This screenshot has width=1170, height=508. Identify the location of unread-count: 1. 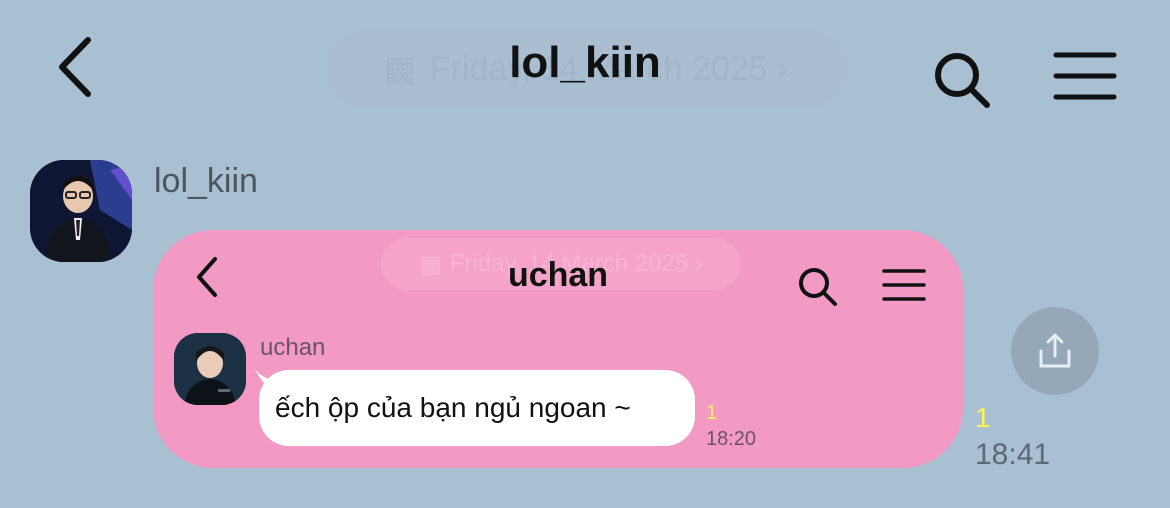
(983, 417).